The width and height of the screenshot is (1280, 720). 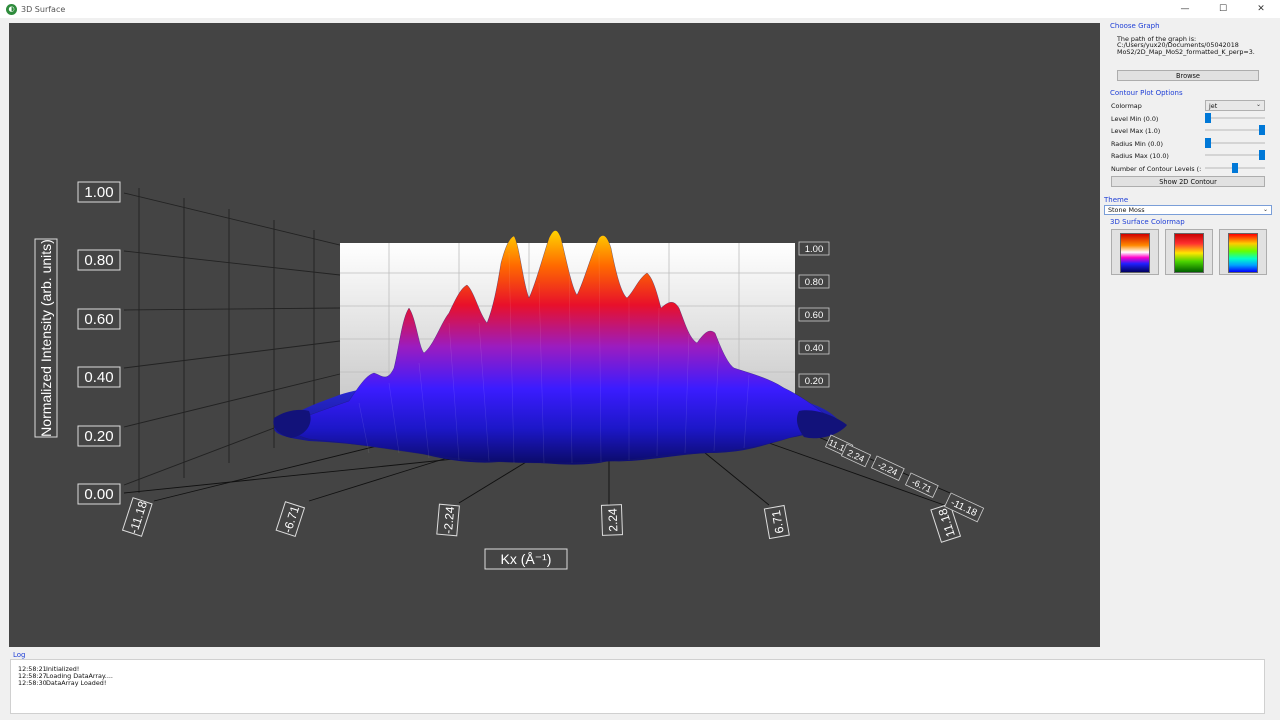 I want to click on svg-text: 0.40, so click(x=814, y=348).